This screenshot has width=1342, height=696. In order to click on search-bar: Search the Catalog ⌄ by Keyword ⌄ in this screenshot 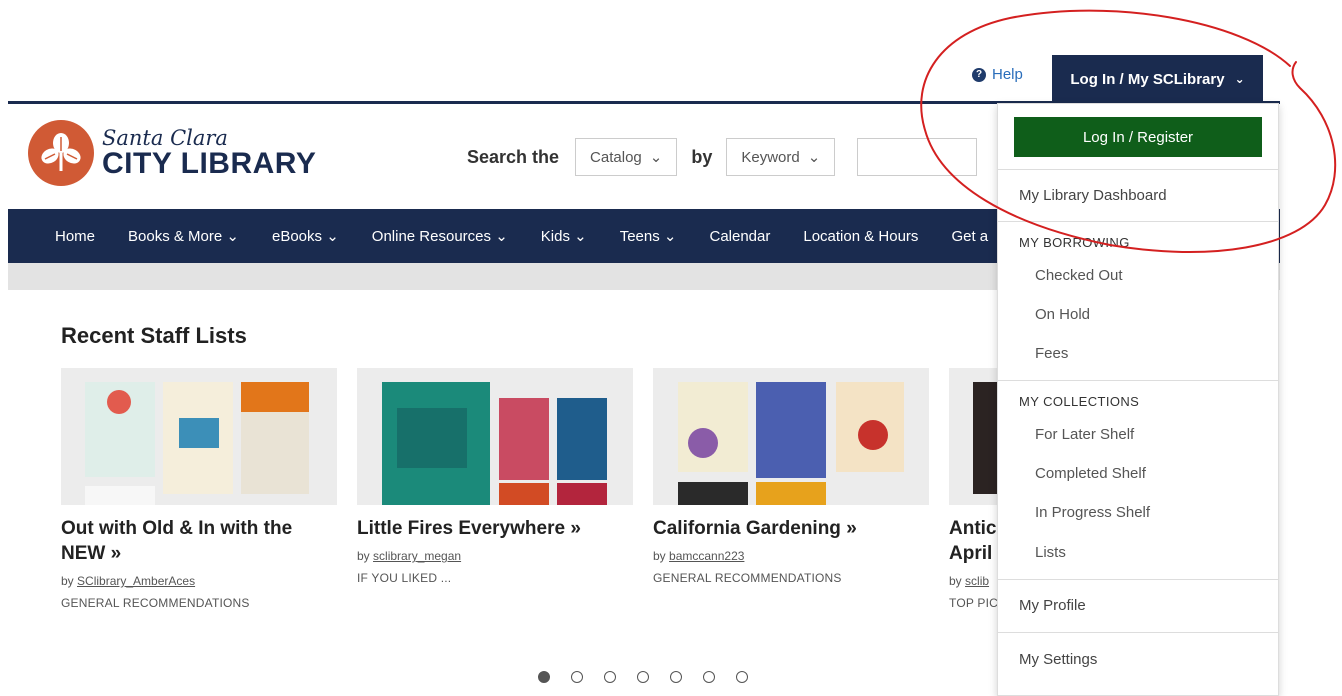, I will do `click(722, 157)`.